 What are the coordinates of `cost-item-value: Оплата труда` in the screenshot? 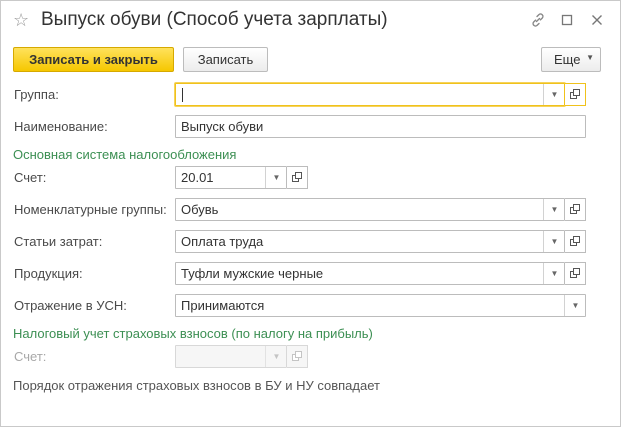 It's located at (222, 241).